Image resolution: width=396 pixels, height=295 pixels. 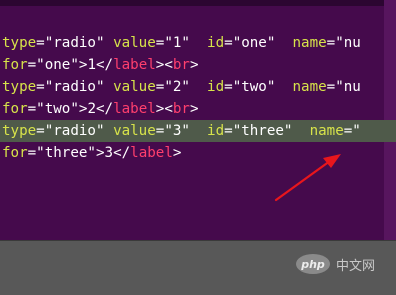 I want to click on watermark-logo: php, so click(x=313, y=264).